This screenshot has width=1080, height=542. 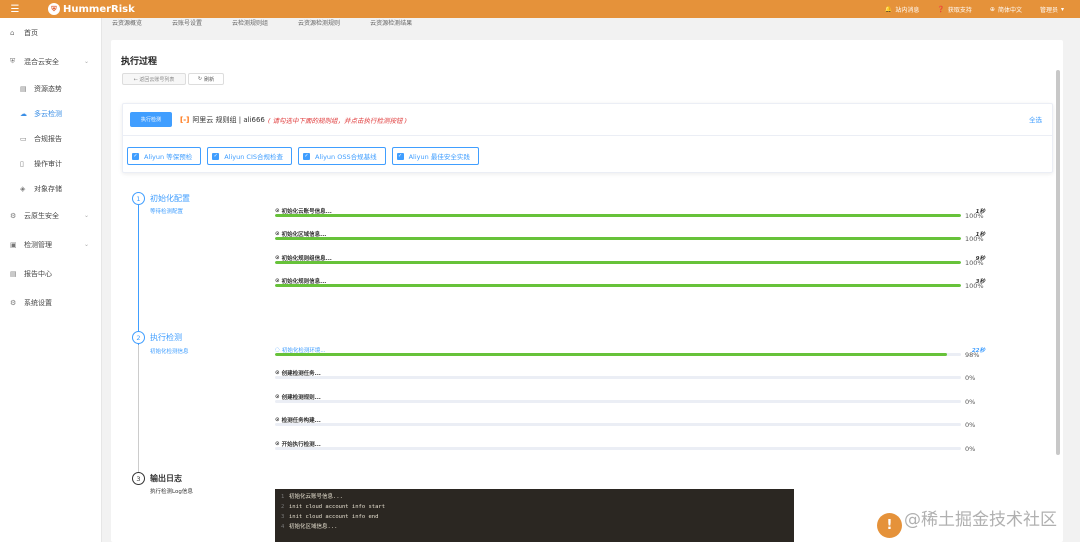 I want to click on progress-percent: 0%, so click(x=970, y=425).